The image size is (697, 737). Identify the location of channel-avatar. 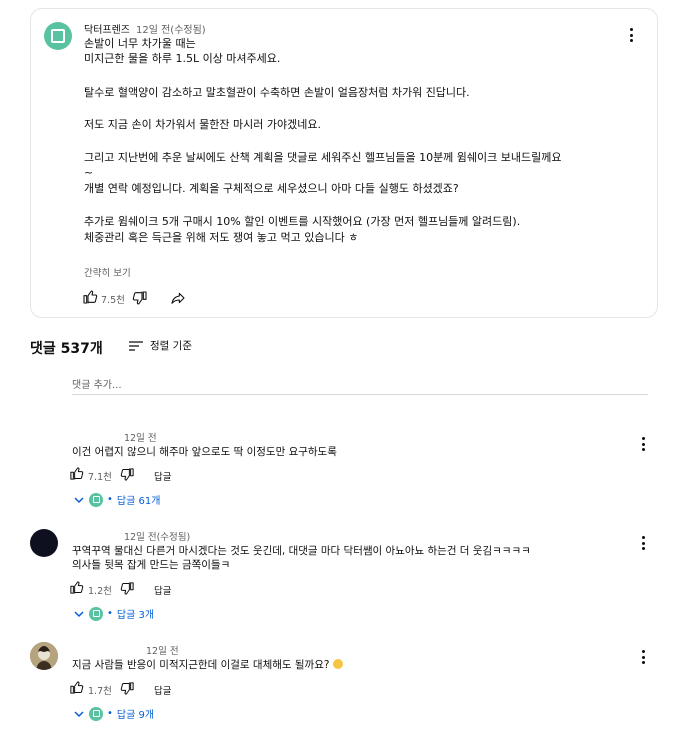
(58, 36).